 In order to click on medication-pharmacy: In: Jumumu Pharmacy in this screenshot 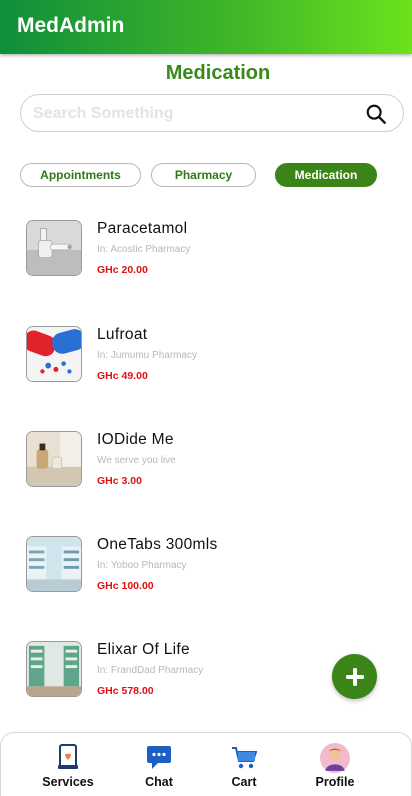, I will do `click(147, 355)`.